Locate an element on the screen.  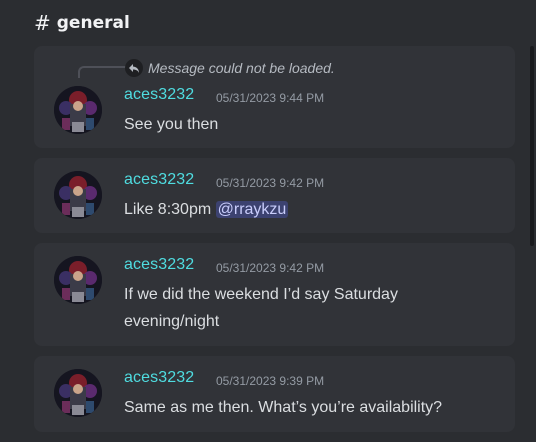
scrollbar is located at coordinates (532, 146).